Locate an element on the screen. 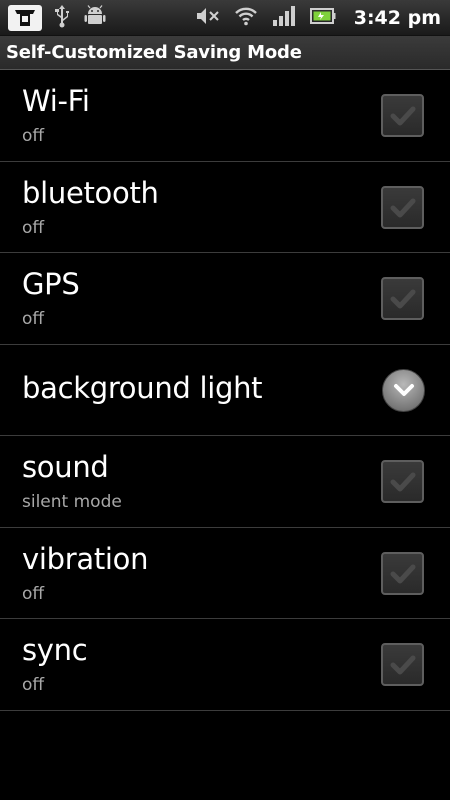 The image size is (450, 800). wifi-checkbox is located at coordinates (402, 115).